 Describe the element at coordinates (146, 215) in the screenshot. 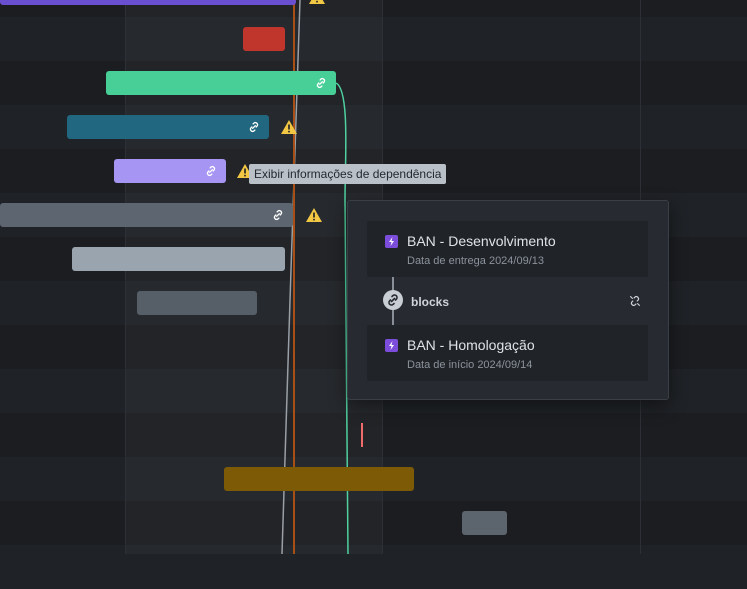

I see `timeline-bar-ban-homologacao` at that location.